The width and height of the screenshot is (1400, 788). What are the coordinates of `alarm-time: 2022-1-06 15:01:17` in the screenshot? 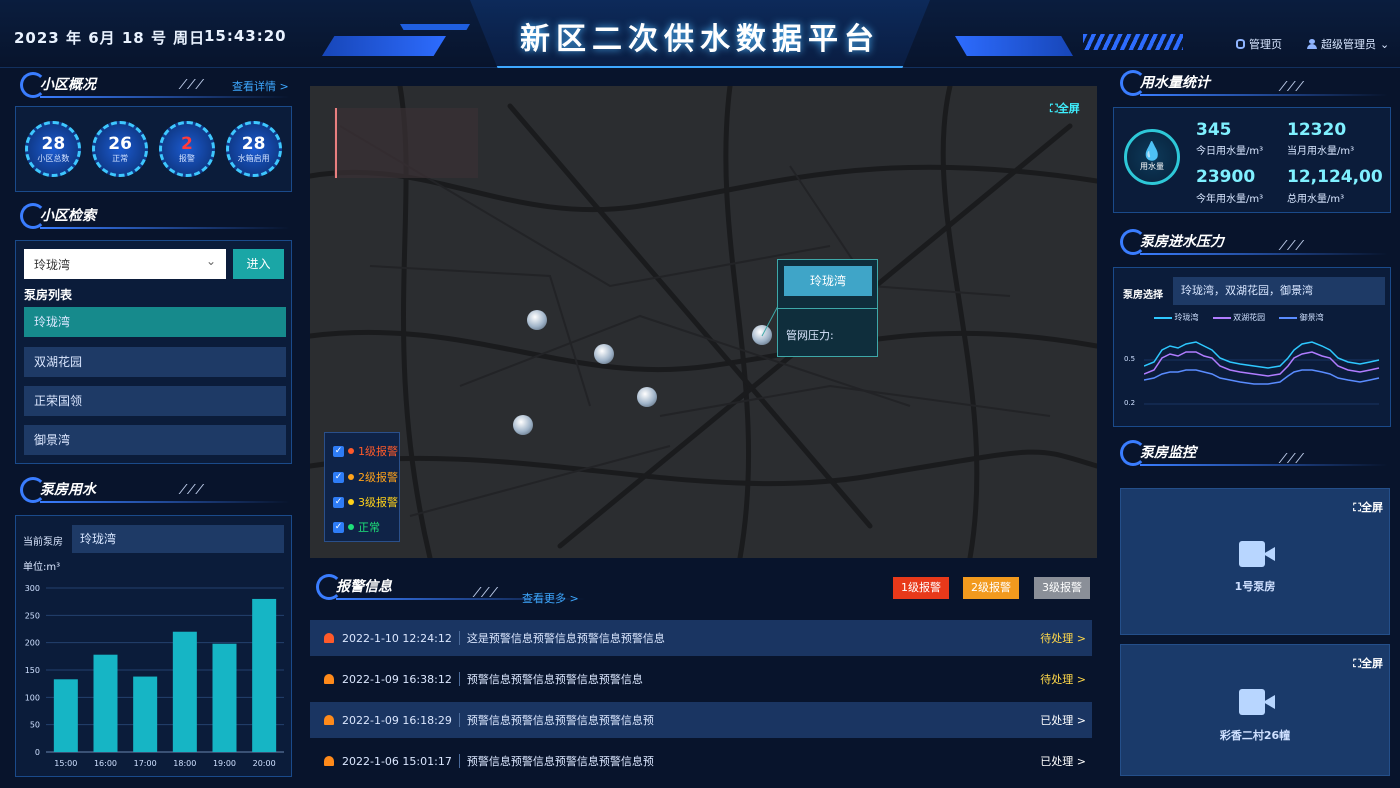 It's located at (397, 761).